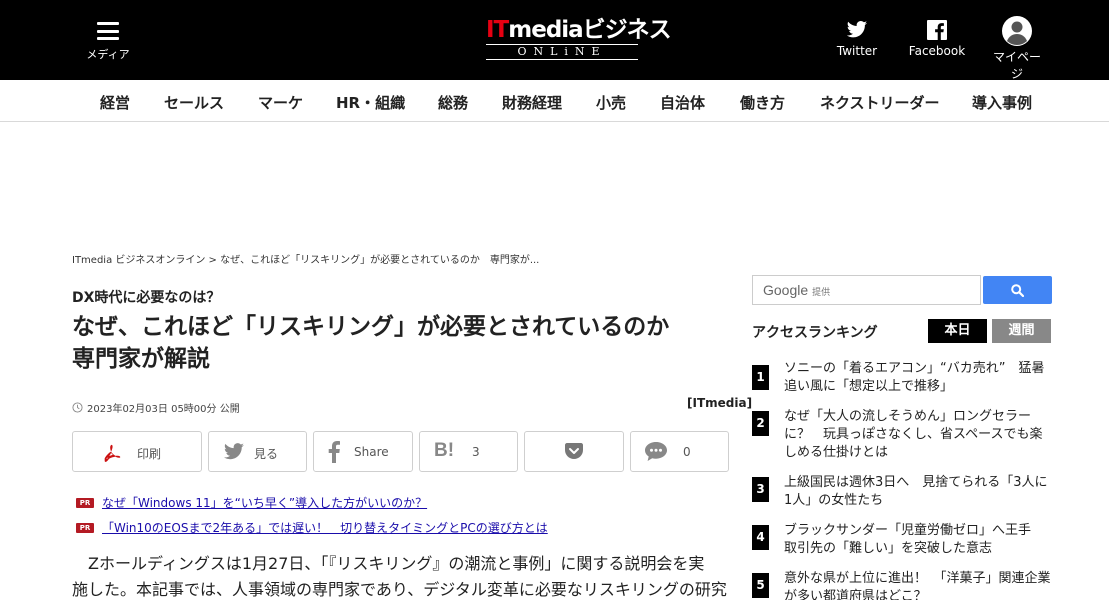 This screenshot has height=600, width=1109. What do you see at coordinates (371, 452) in the screenshot?
I see `facebook-share-label: Share` at bounding box center [371, 452].